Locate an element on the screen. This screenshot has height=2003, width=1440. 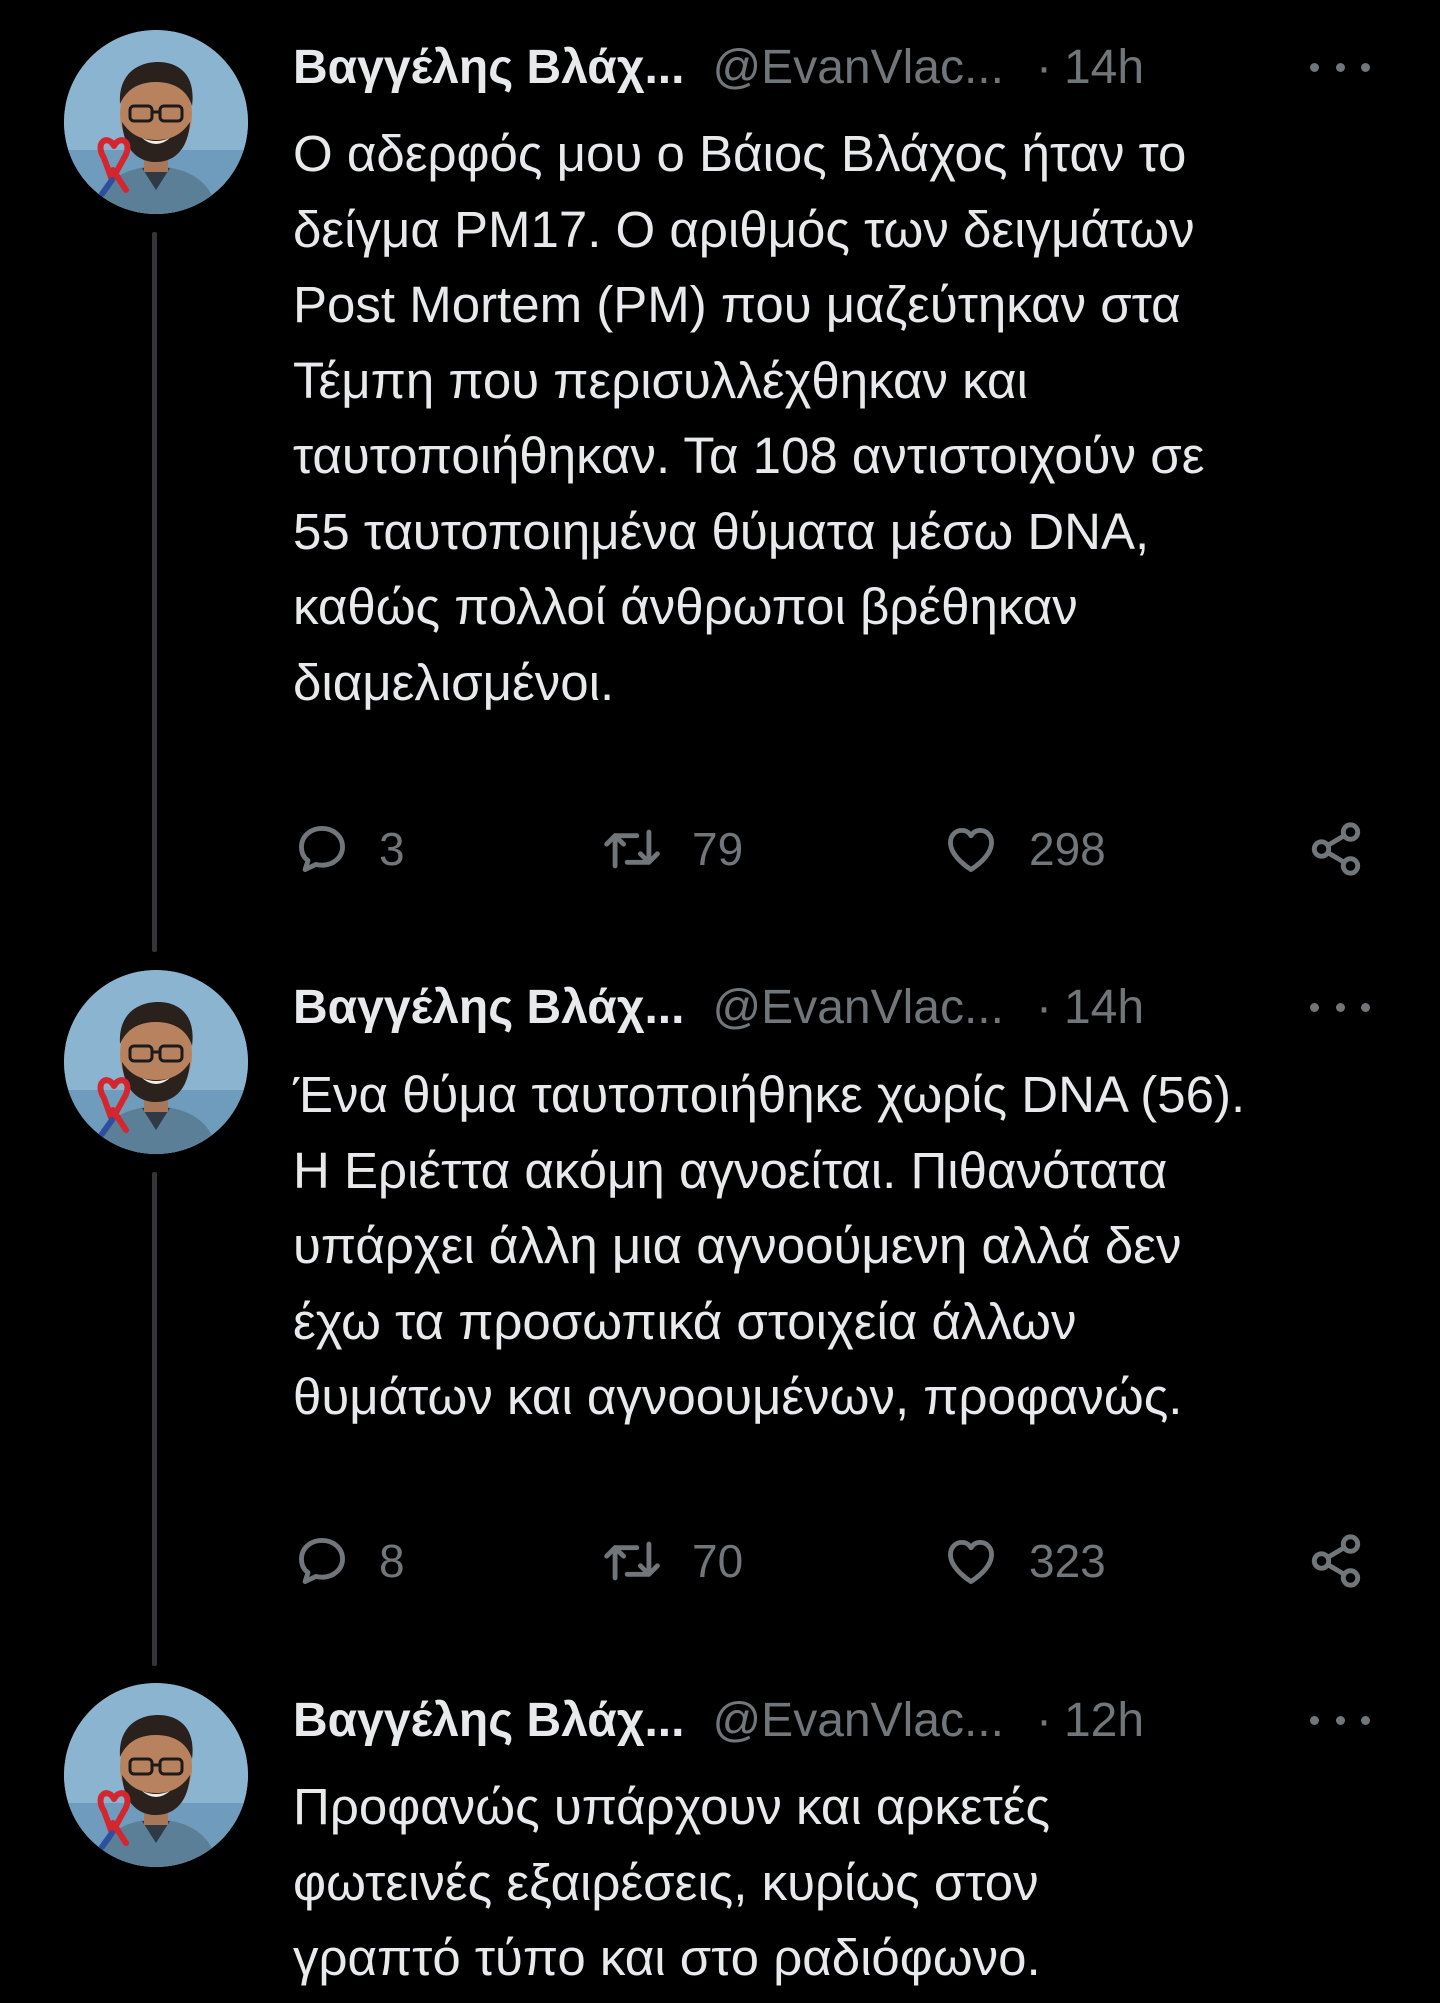
timestamp: 12h is located at coordinates (1104, 1720).